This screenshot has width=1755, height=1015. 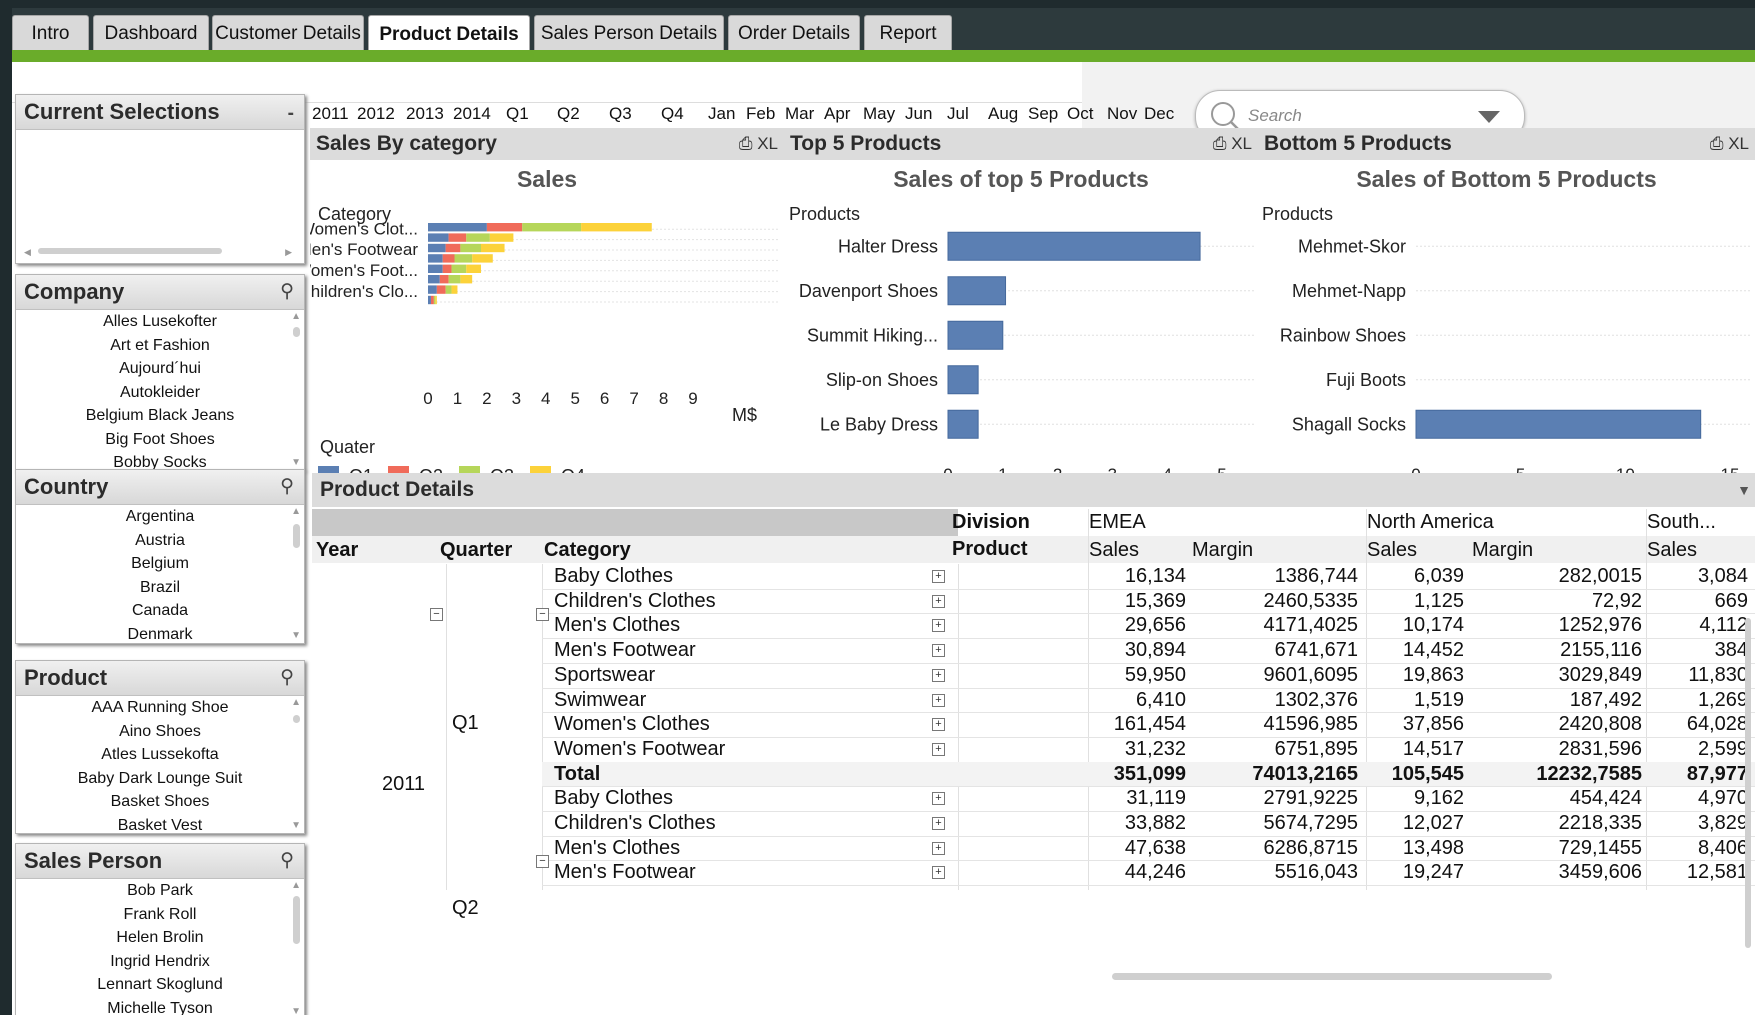 I want to click on tab-product-details: Product Details, so click(x=449, y=34).